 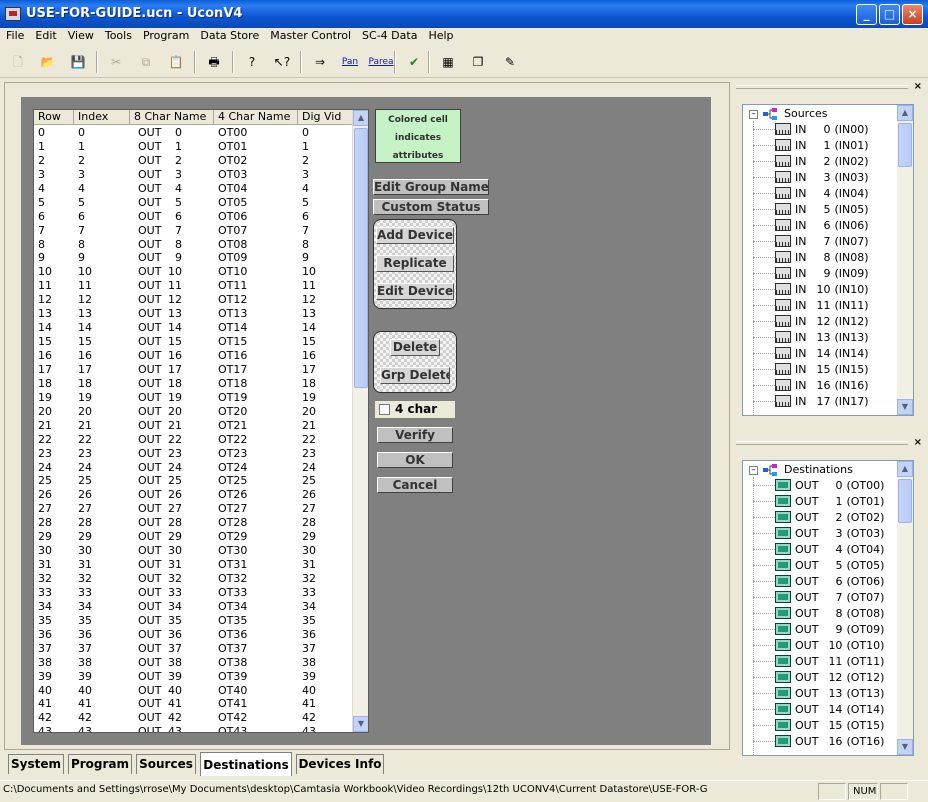 I want to click on table-row: 17 17 OUT 17 OT17 17, so click(x=194, y=370).